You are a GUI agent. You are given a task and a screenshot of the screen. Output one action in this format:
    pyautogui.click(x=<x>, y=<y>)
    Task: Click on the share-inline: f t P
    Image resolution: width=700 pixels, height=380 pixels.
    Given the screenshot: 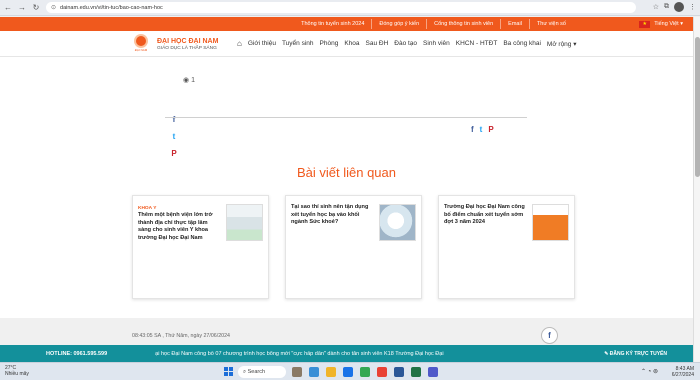 What is the action you would take?
    pyautogui.click(x=482, y=129)
    